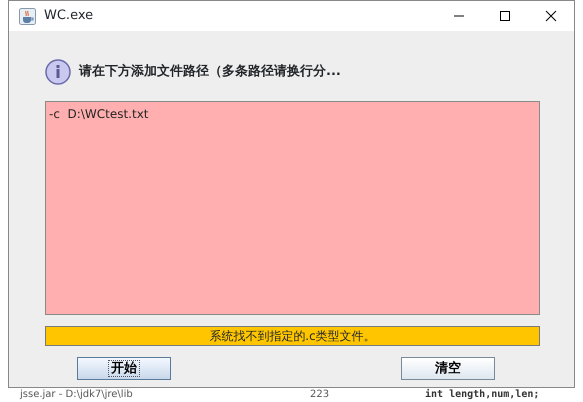  I want to click on info-icon, so click(58, 72).